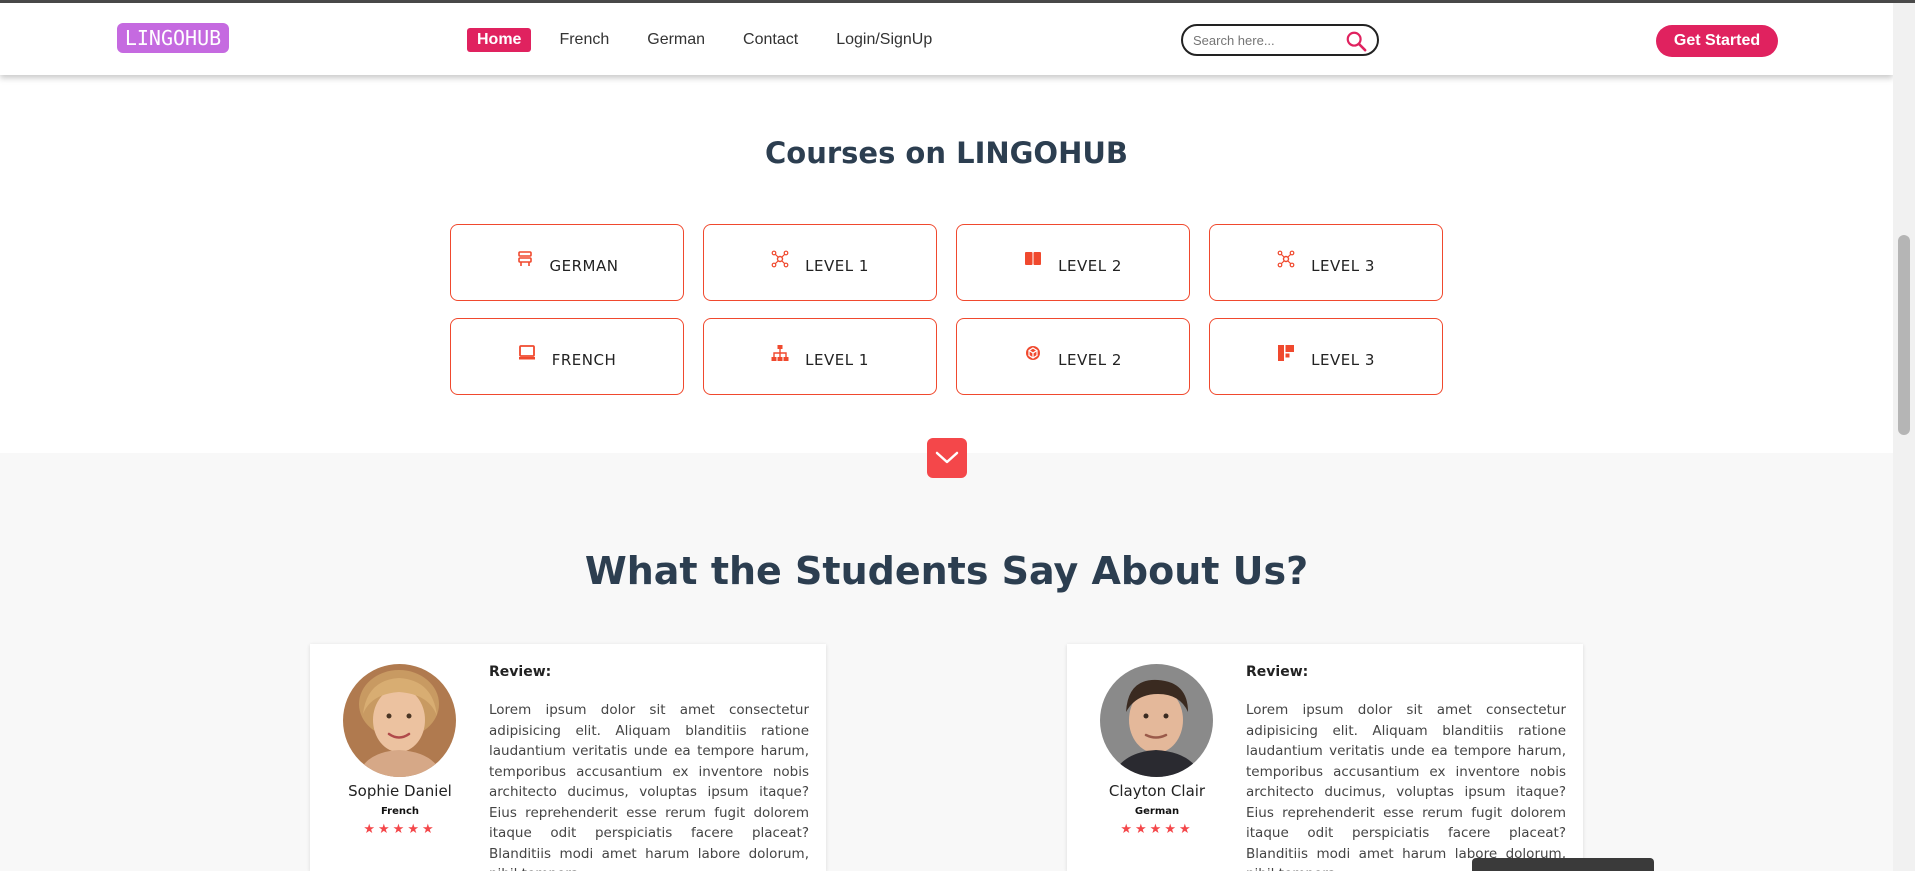  What do you see at coordinates (1268, 40) in the screenshot?
I see `search-input` at bounding box center [1268, 40].